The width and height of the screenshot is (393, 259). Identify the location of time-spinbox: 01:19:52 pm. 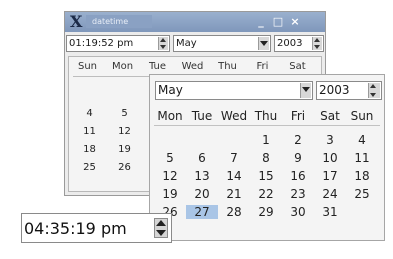
(118, 43).